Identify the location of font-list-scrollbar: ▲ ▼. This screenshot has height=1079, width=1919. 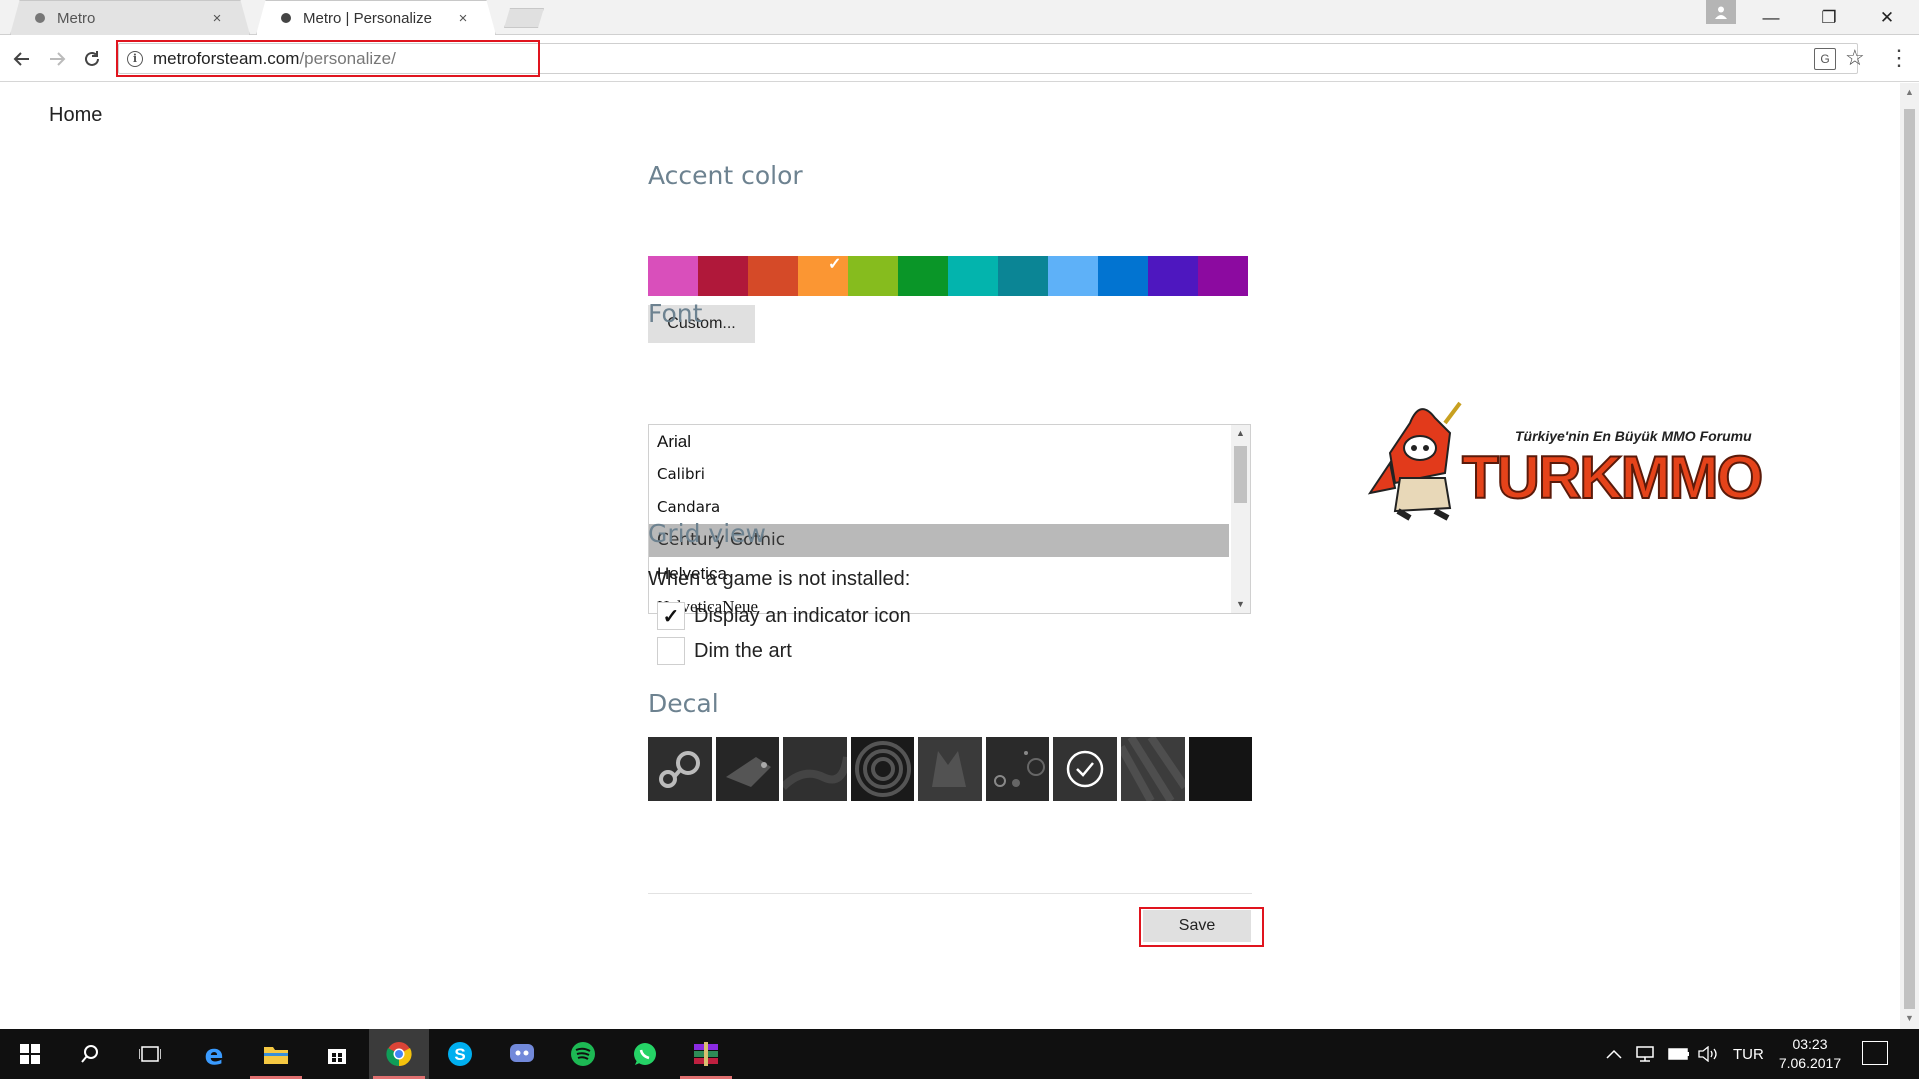
(1240, 519).